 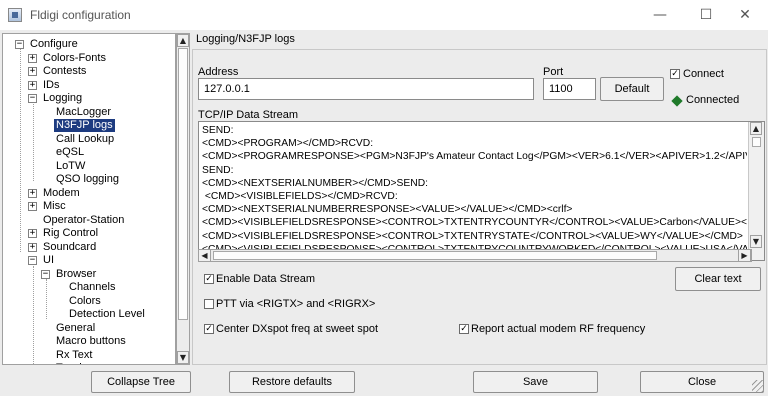 I want to click on clear-text-button: Clear text, so click(x=718, y=279).